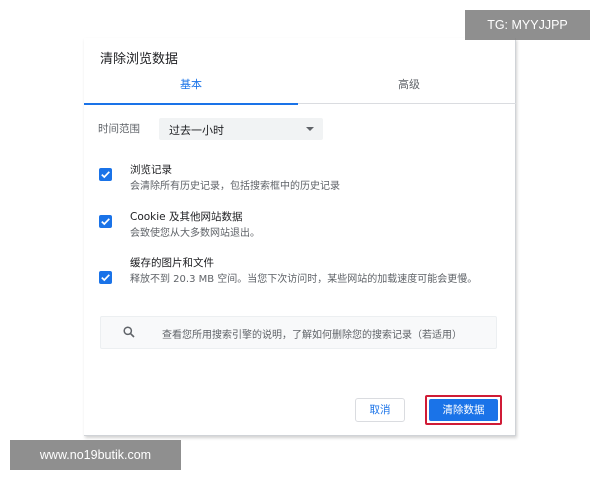 This screenshot has width=600, height=480. What do you see at coordinates (139, 59) in the screenshot?
I see `dialog-title: 清除浏览数据` at bounding box center [139, 59].